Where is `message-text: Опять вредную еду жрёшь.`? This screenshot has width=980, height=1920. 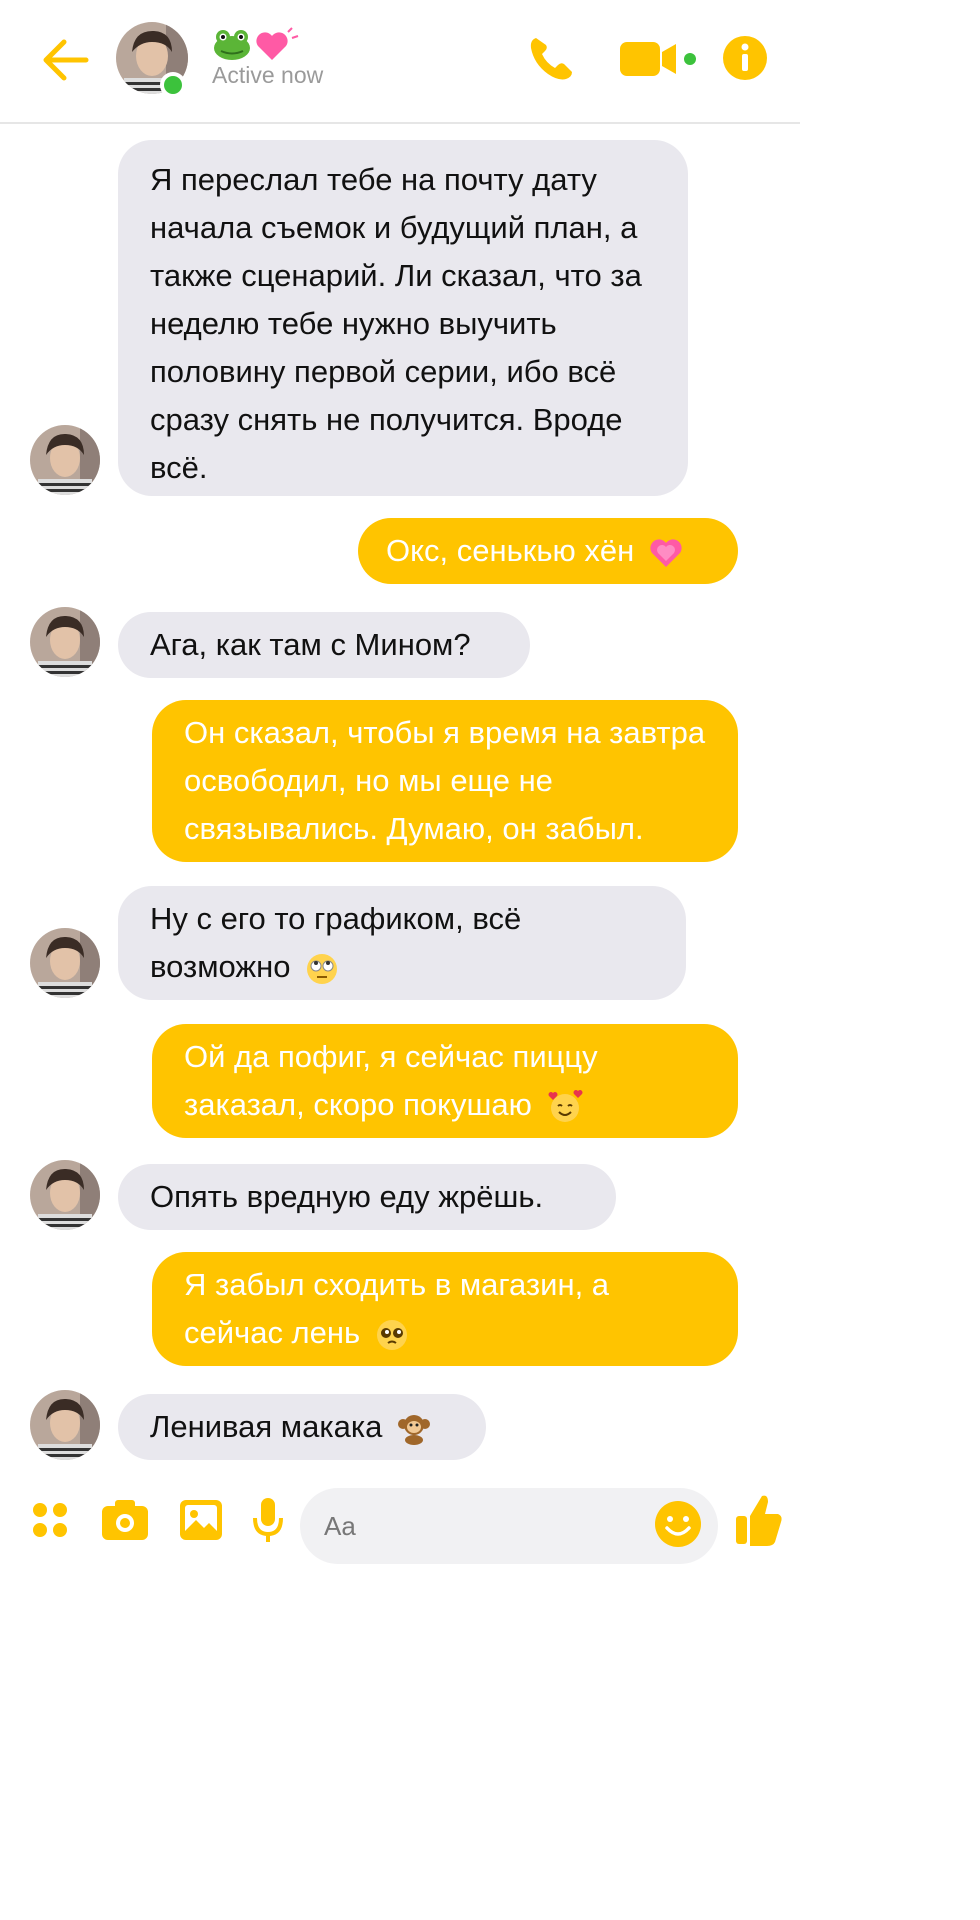
message-text: Опять вредную еду жрёшь. is located at coordinates (347, 1196).